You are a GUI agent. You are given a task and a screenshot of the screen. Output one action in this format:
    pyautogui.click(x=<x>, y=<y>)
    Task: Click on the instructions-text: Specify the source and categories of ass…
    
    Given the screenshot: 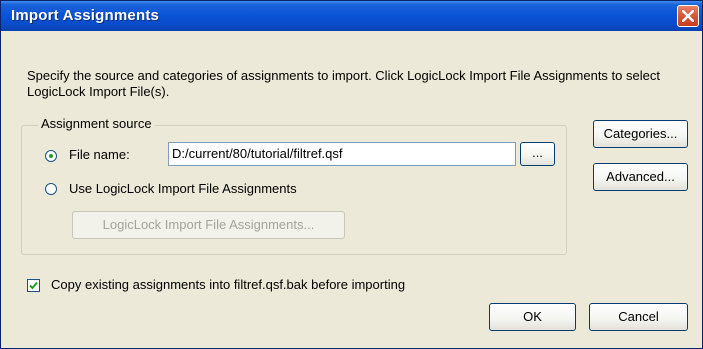 What is the action you would take?
    pyautogui.click(x=343, y=83)
    